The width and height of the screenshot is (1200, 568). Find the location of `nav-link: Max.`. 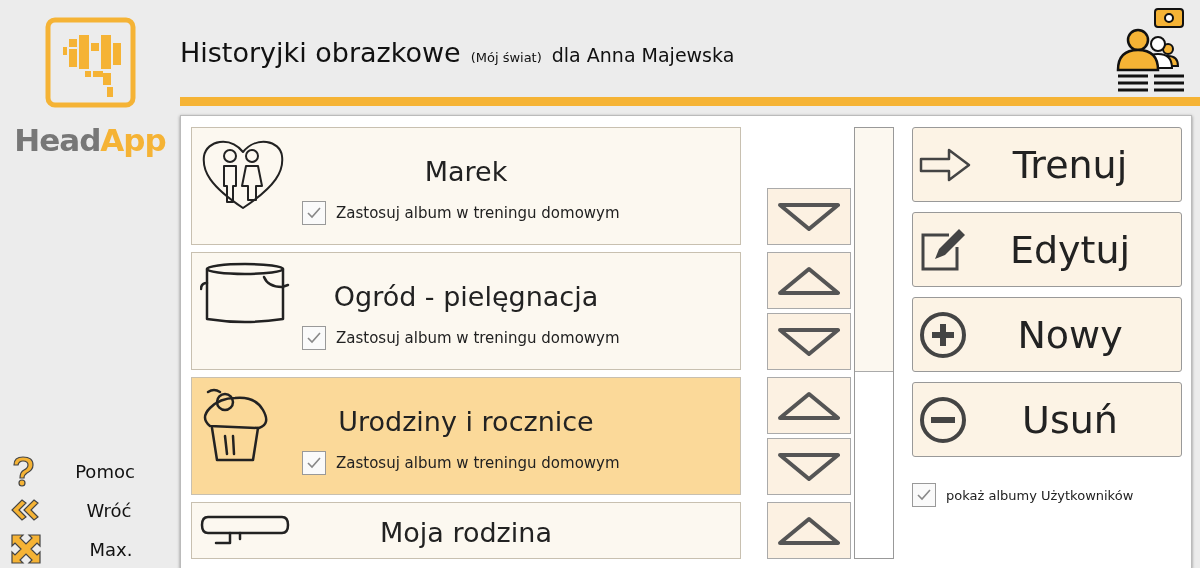

nav-link: Max. is located at coordinates (111, 549).